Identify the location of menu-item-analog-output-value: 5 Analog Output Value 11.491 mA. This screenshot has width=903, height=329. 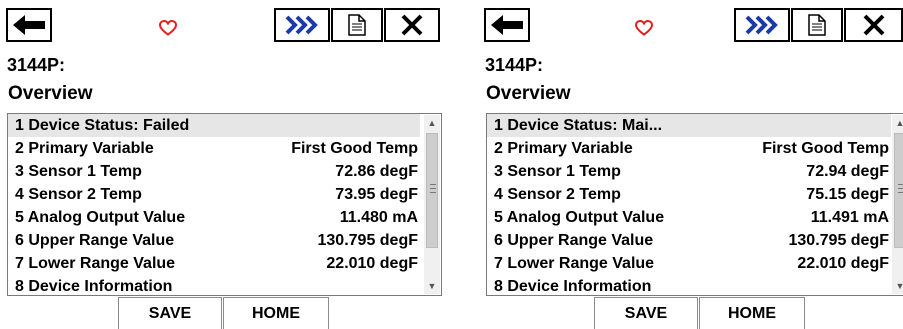
(689, 217).